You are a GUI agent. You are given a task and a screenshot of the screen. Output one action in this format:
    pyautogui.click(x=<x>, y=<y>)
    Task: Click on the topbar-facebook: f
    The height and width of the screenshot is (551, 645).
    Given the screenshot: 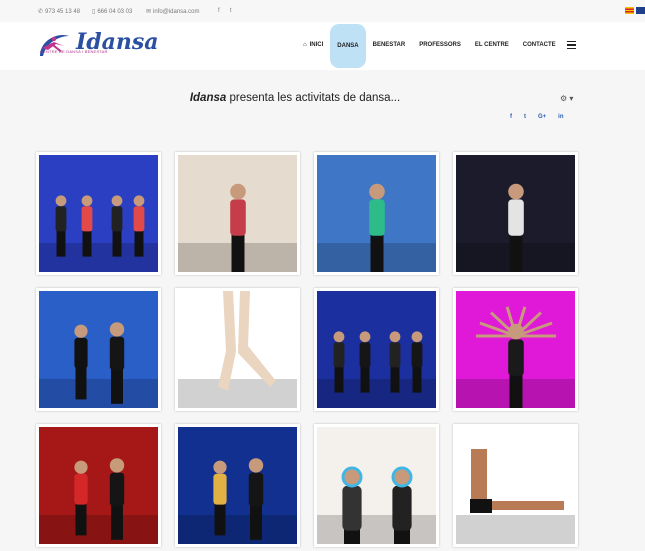 What is the action you would take?
    pyautogui.click(x=219, y=11)
    